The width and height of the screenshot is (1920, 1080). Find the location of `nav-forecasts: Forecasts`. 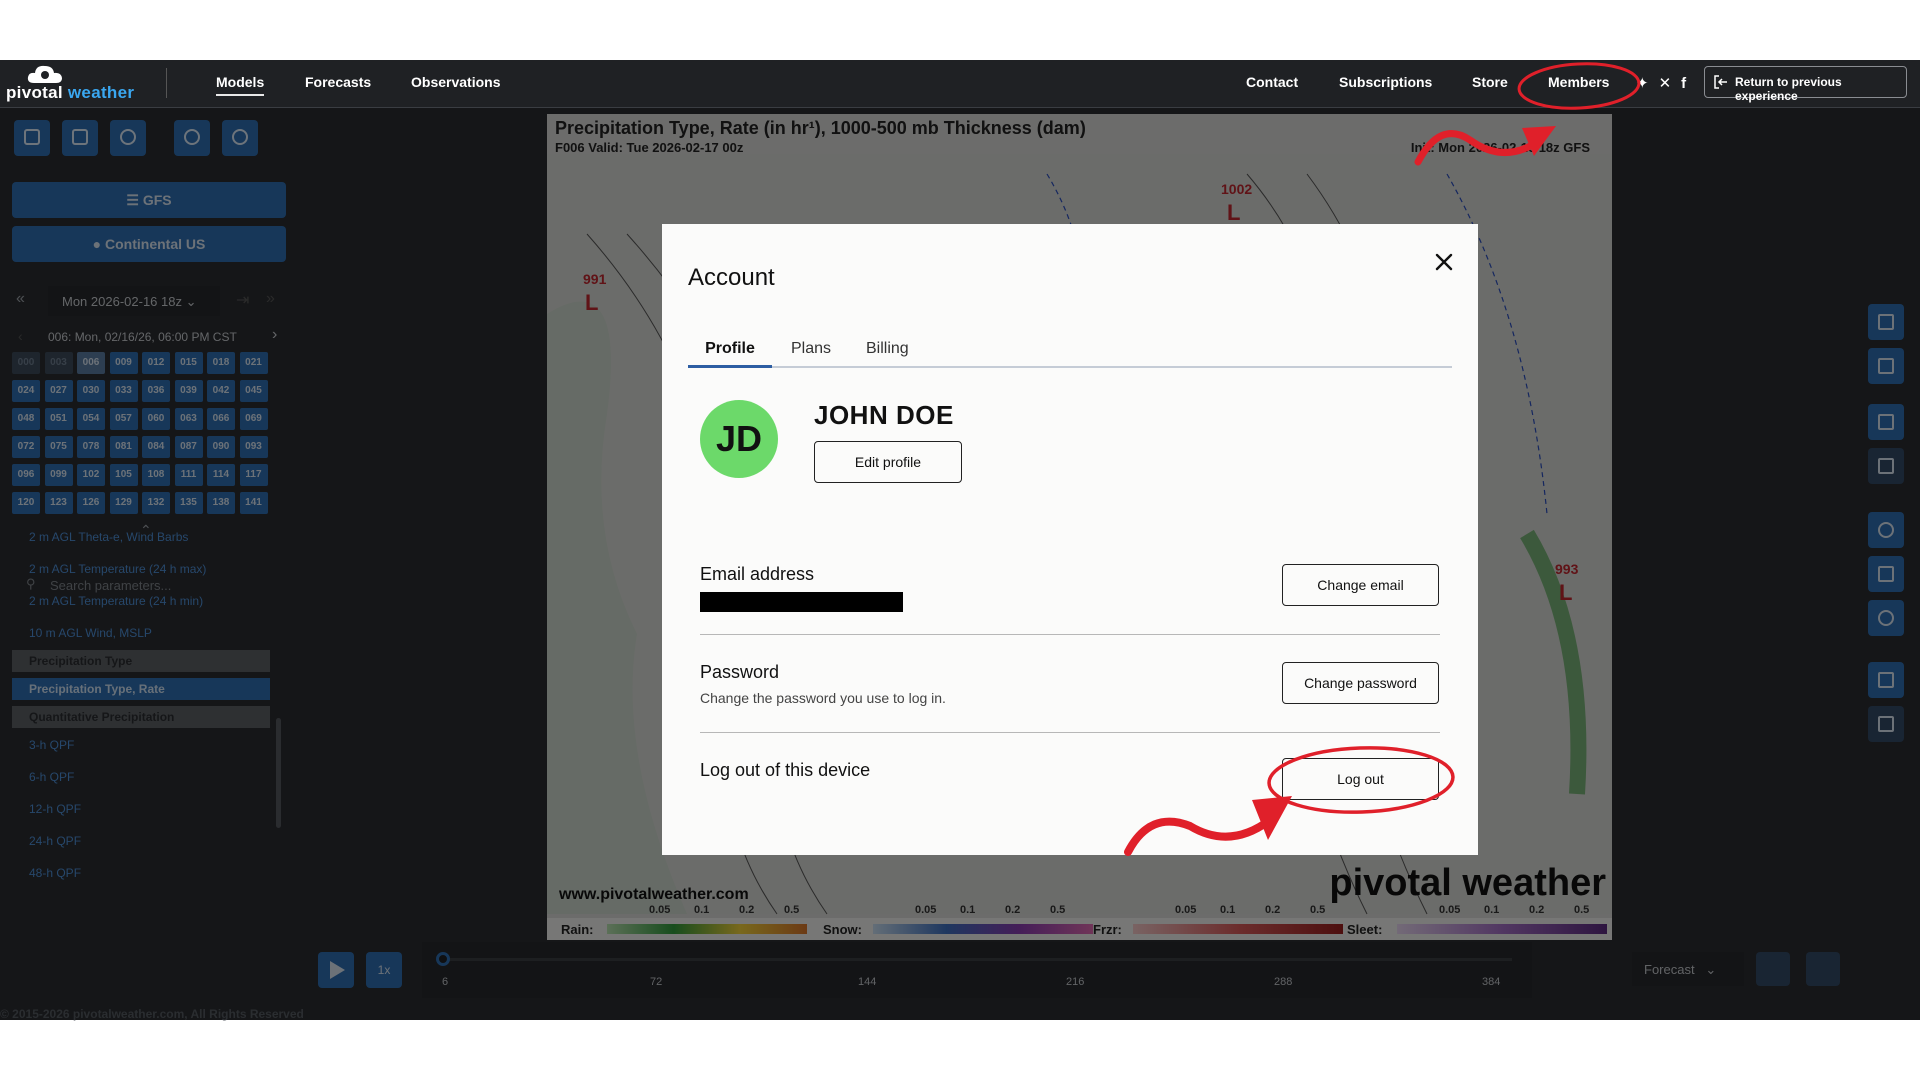

nav-forecasts: Forecasts is located at coordinates (338, 82).